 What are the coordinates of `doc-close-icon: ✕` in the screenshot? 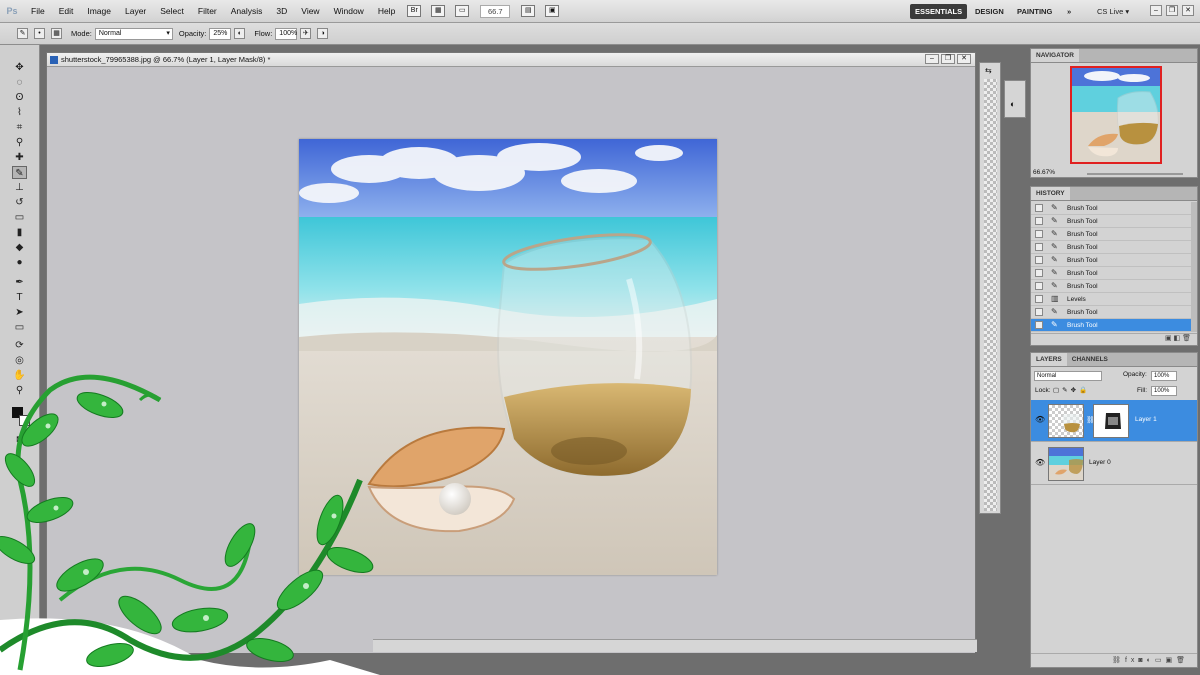 It's located at (964, 59).